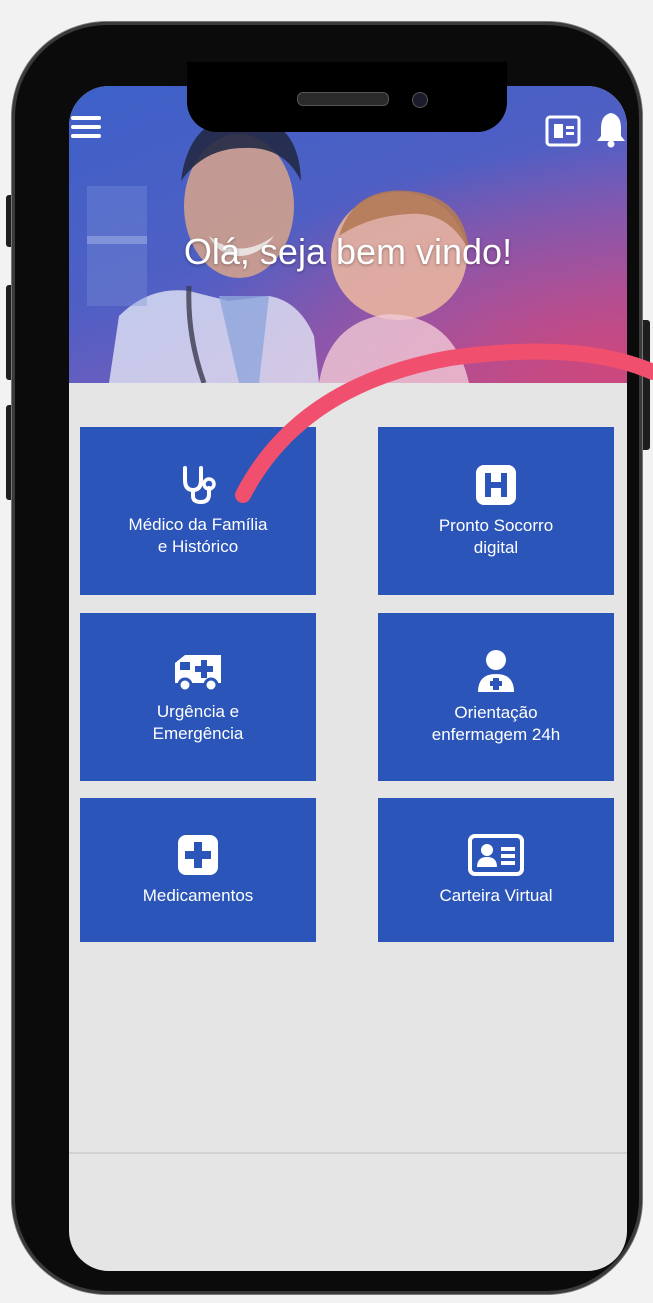 The image size is (653, 1303). What do you see at coordinates (198, 711) in the screenshot?
I see `tile-label-line1: Urgência e` at bounding box center [198, 711].